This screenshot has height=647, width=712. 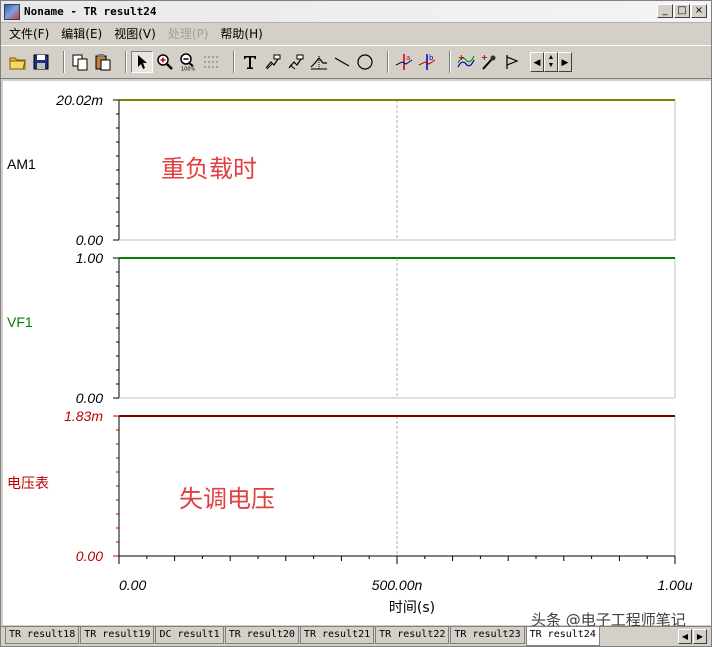 What do you see at coordinates (674, 585) in the screenshot?
I see `x-tick-label: 1.00u` at bounding box center [674, 585].